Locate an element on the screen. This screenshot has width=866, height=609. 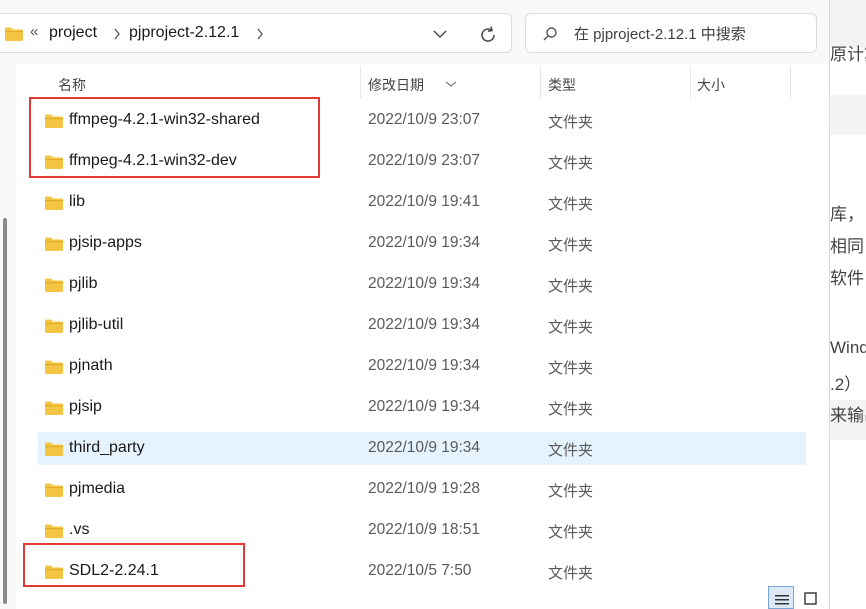
file-row: pjsip 2022/10/9 19:34 文件夹 is located at coordinates (422, 407).